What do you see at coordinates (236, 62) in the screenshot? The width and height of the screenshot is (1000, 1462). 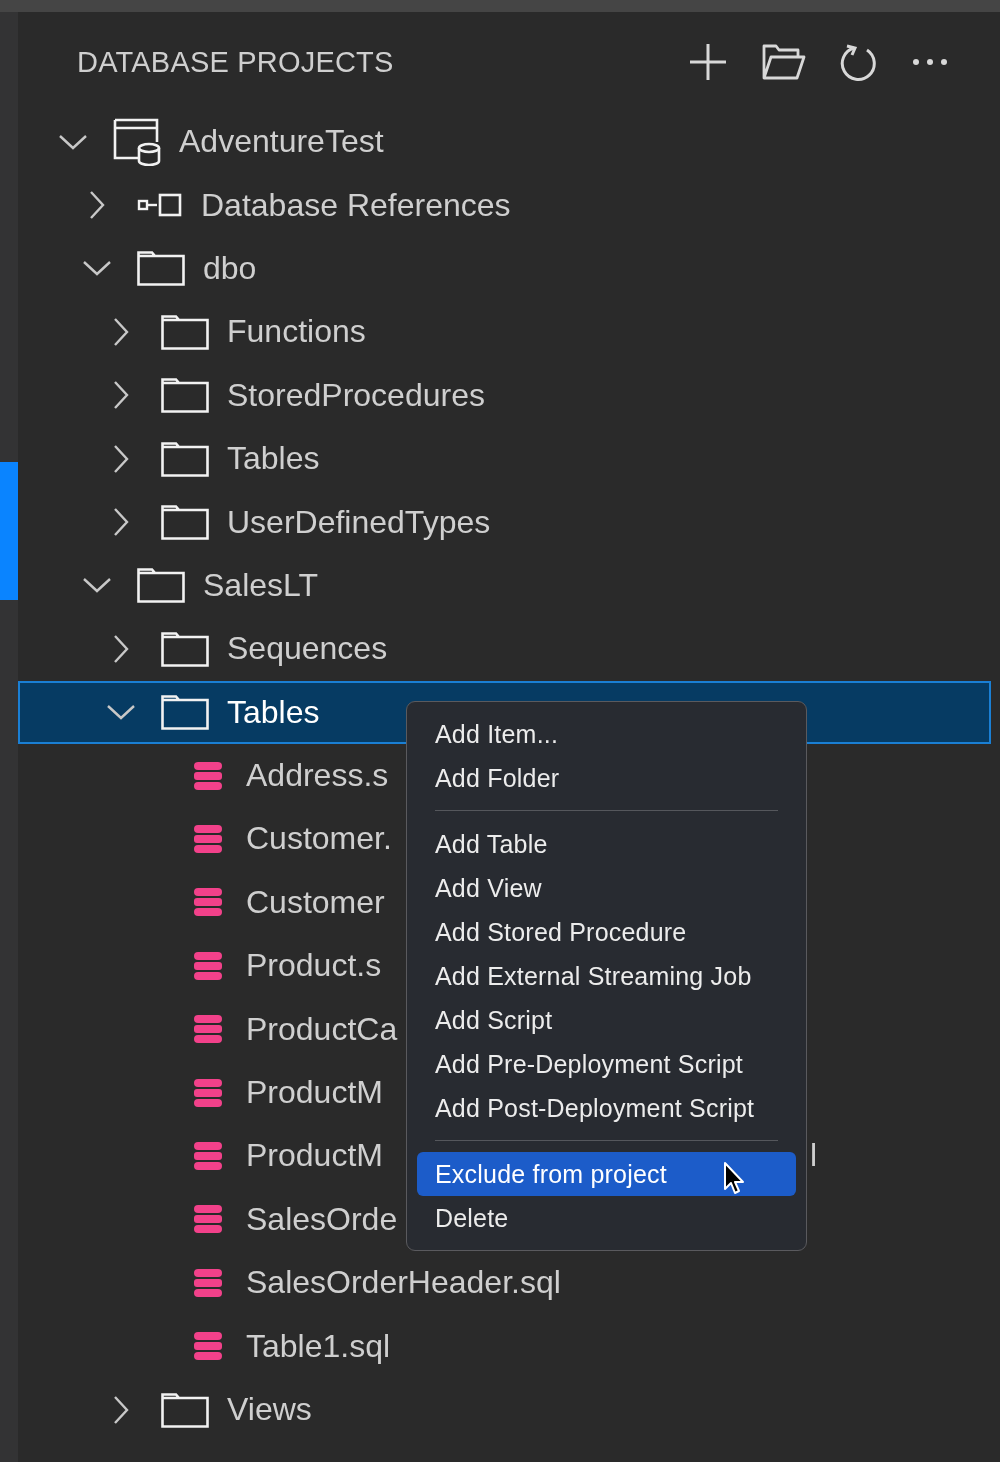 I see `panel-title: DATABASE PROJECTS` at bounding box center [236, 62].